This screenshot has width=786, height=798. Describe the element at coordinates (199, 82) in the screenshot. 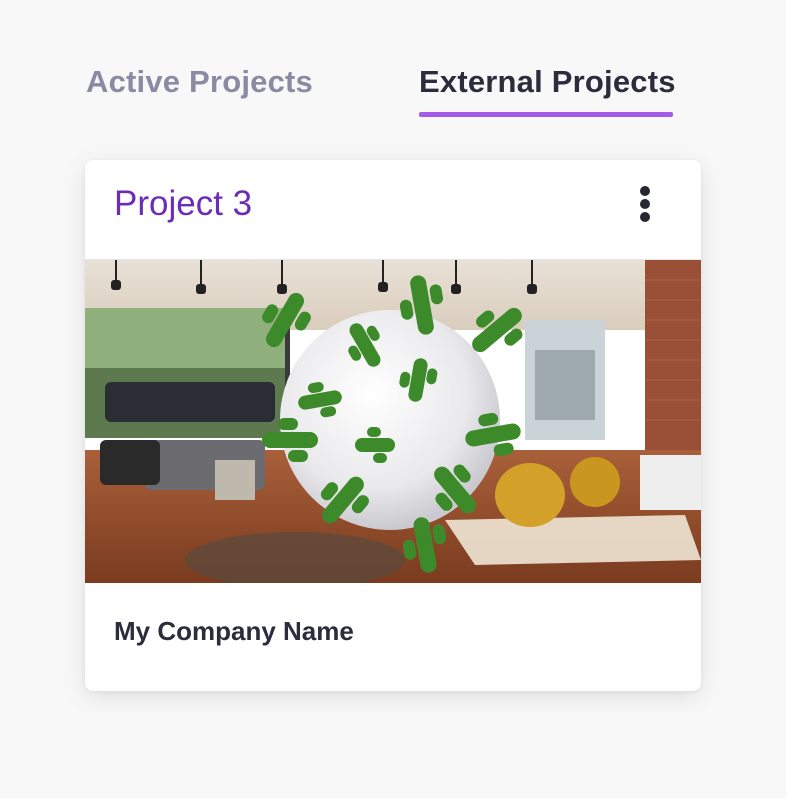

I see `tab-active-projects: Active Projects` at that location.